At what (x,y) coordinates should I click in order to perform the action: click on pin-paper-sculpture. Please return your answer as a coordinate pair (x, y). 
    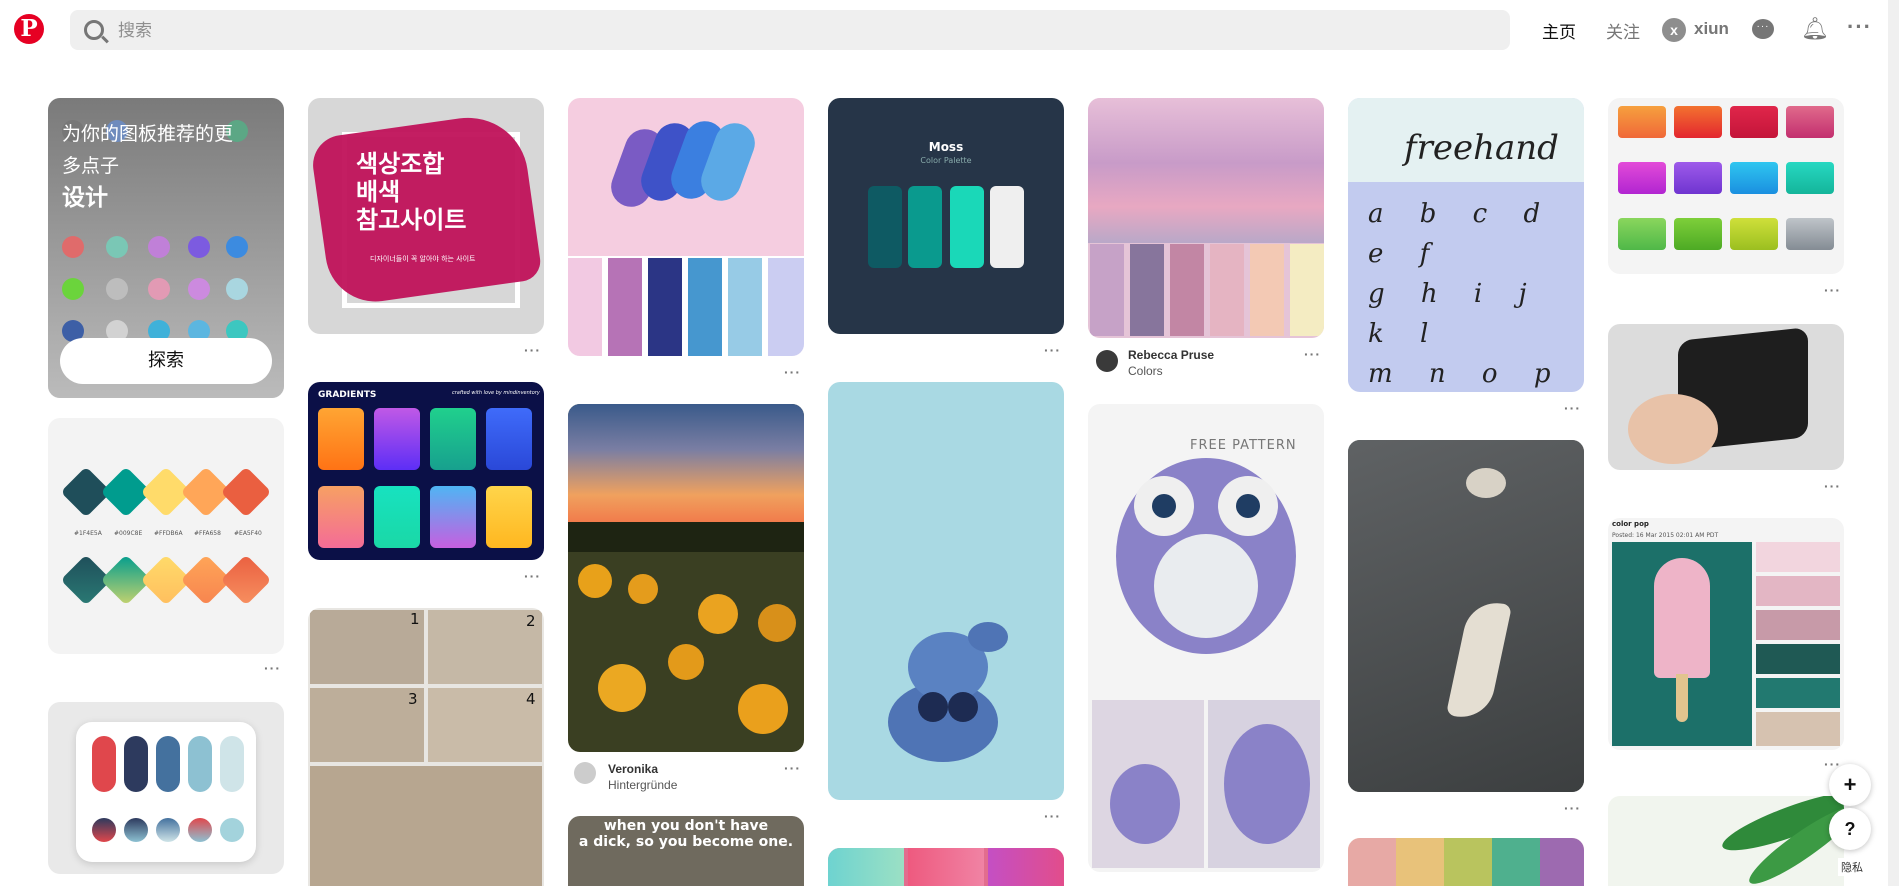
    Looking at the image, I should click on (1466, 616).